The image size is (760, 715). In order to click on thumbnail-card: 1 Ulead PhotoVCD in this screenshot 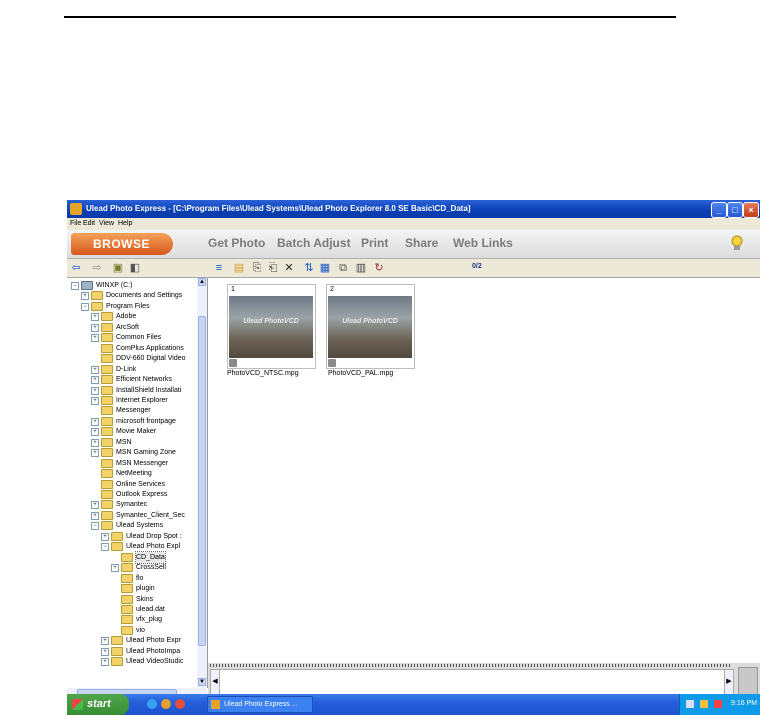, I will do `click(271, 326)`.